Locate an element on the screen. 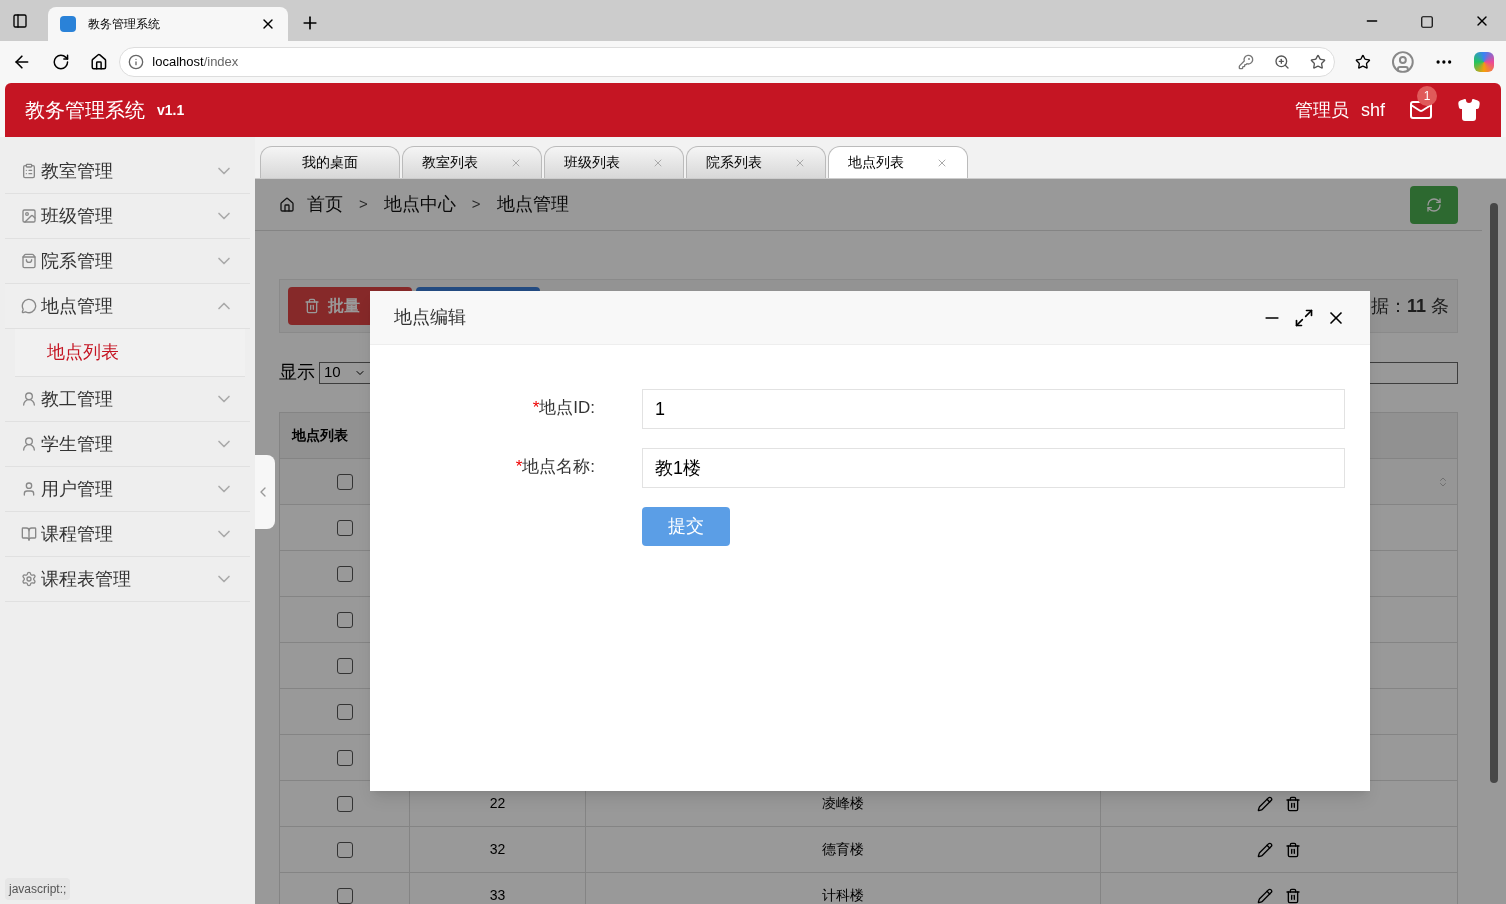  sidebar-item: 教工管理 is located at coordinates (127, 399).